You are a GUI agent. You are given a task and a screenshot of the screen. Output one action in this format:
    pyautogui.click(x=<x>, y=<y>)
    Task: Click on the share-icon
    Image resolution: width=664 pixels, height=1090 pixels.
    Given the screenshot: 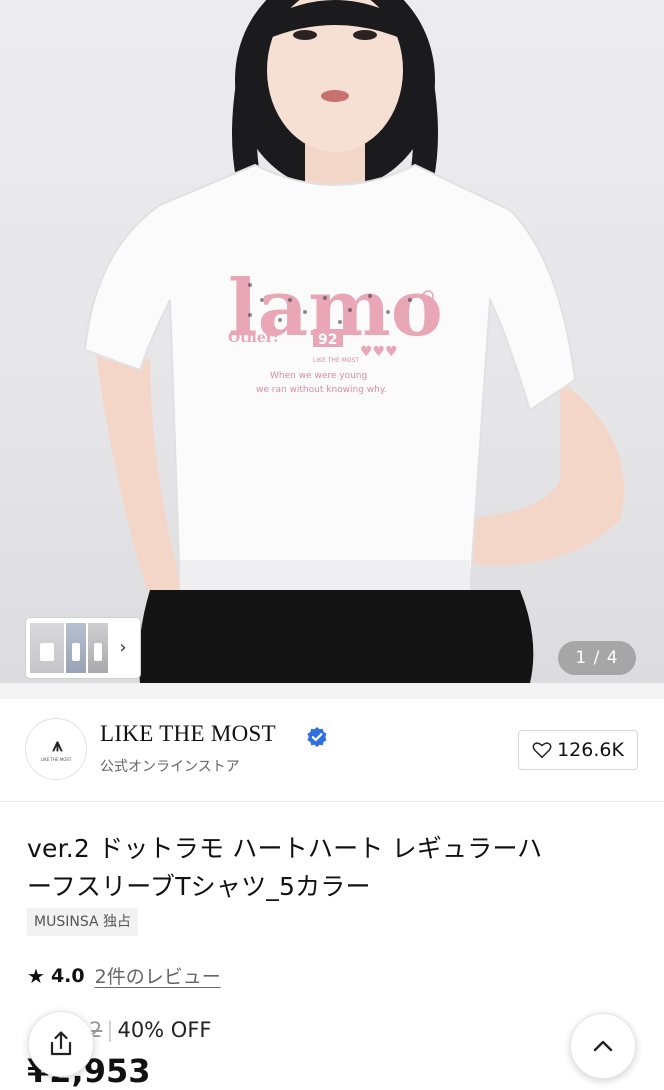 What is the action you would take?
    pyautogui.click(x=61, y=1043)
    